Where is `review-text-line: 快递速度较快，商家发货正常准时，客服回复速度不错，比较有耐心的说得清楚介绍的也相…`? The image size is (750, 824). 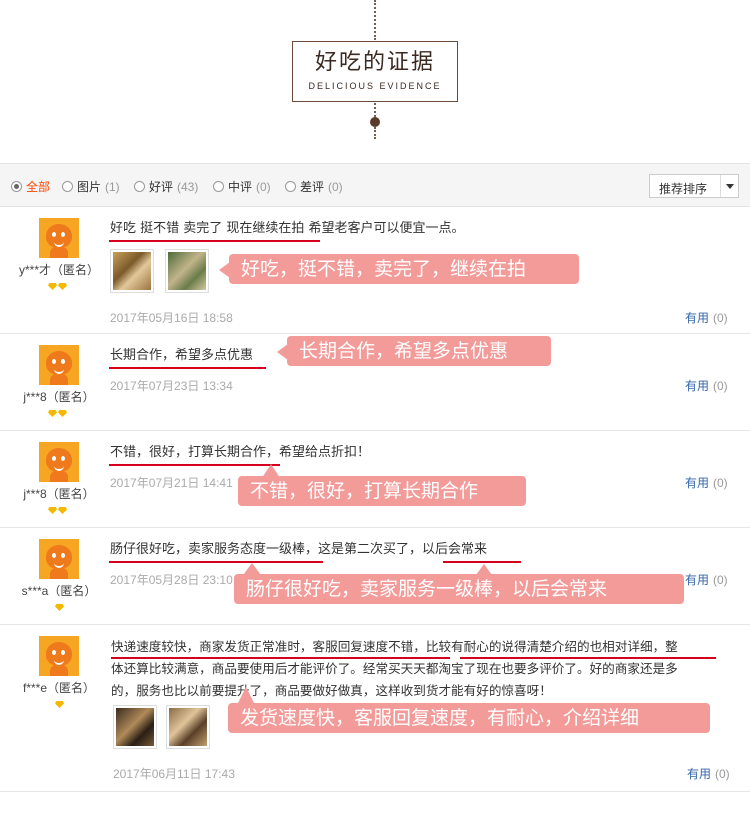 review-text-line: 快递速度较快，商家发货正常准时，客服回复速度不错，比较有耐心的说得清楚介绍的也相… is located at coordinates (394, 646).